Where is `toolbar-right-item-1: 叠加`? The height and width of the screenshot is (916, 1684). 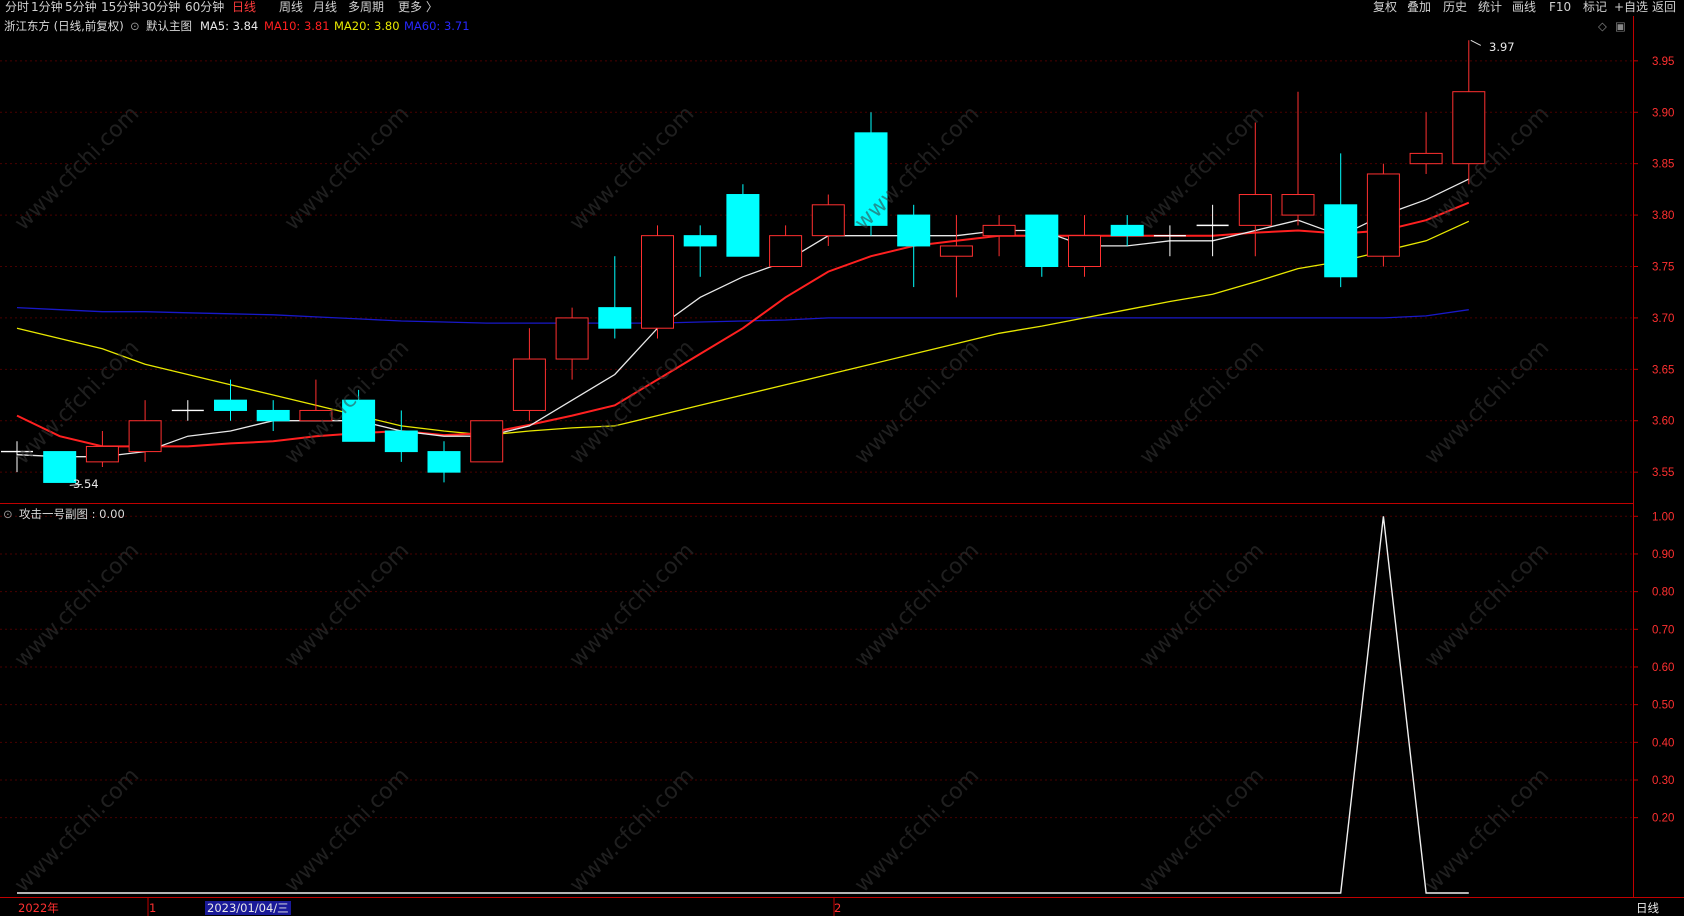
toolbar-right-item-1: 叠加 is located at coordinates (1419, 7).